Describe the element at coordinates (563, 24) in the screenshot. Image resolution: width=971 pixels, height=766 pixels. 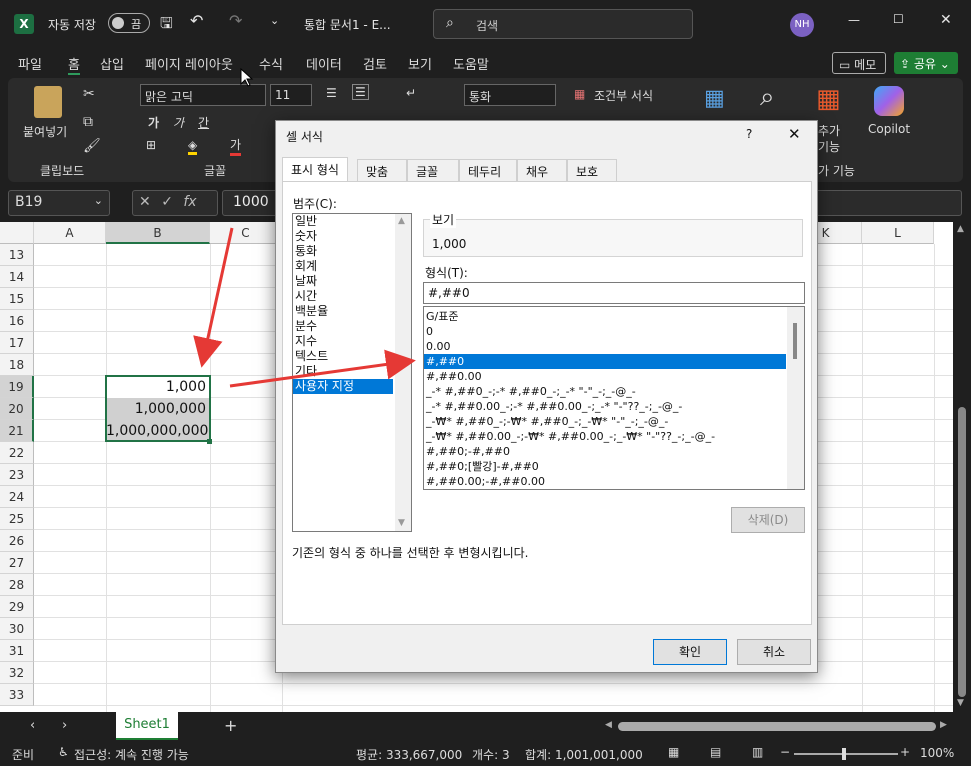
I see `search-box: ⌕ 검색` at that location.